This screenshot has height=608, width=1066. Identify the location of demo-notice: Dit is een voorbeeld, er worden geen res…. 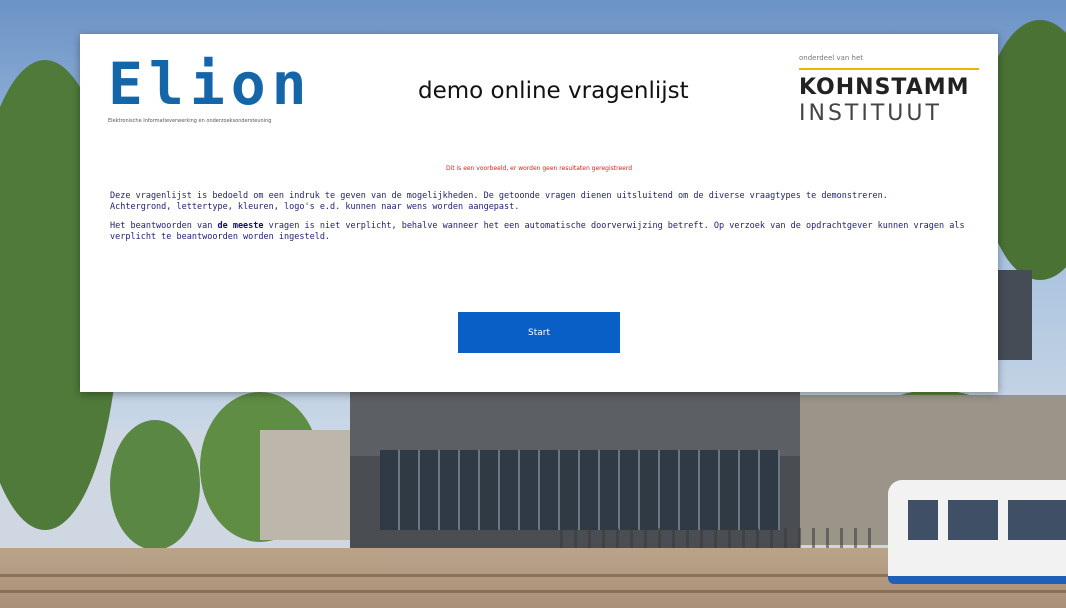
(539, 168).